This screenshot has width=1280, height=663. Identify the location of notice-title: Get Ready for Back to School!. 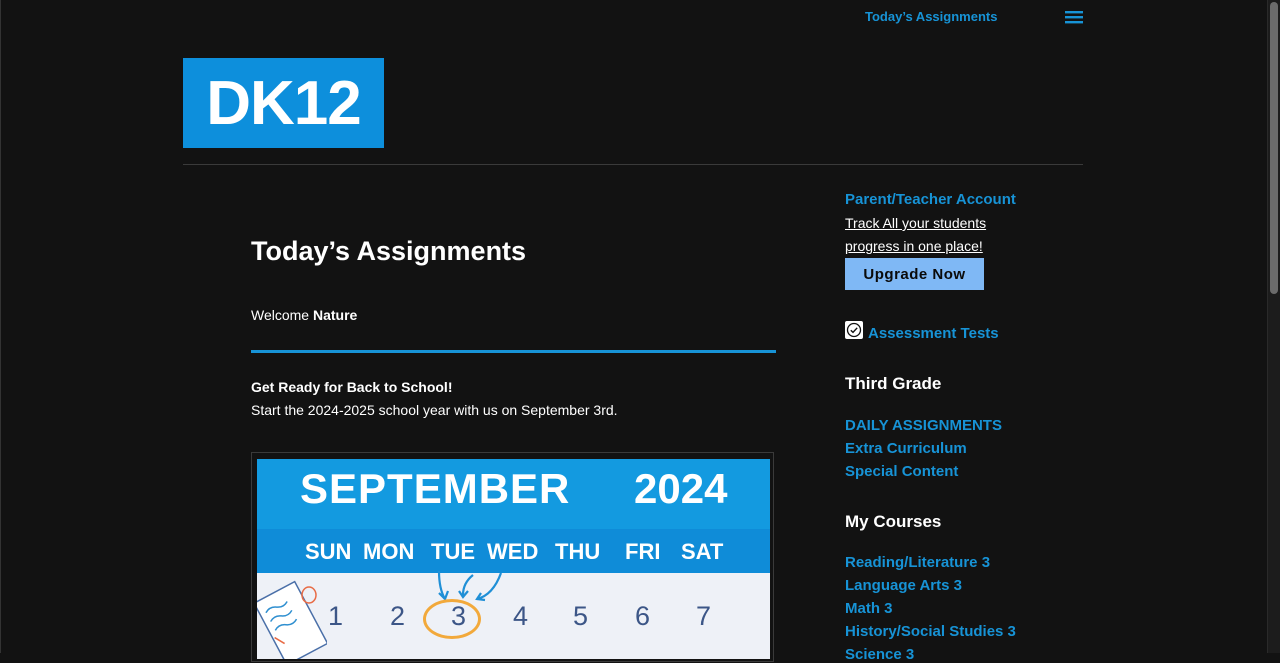
(352, 387).